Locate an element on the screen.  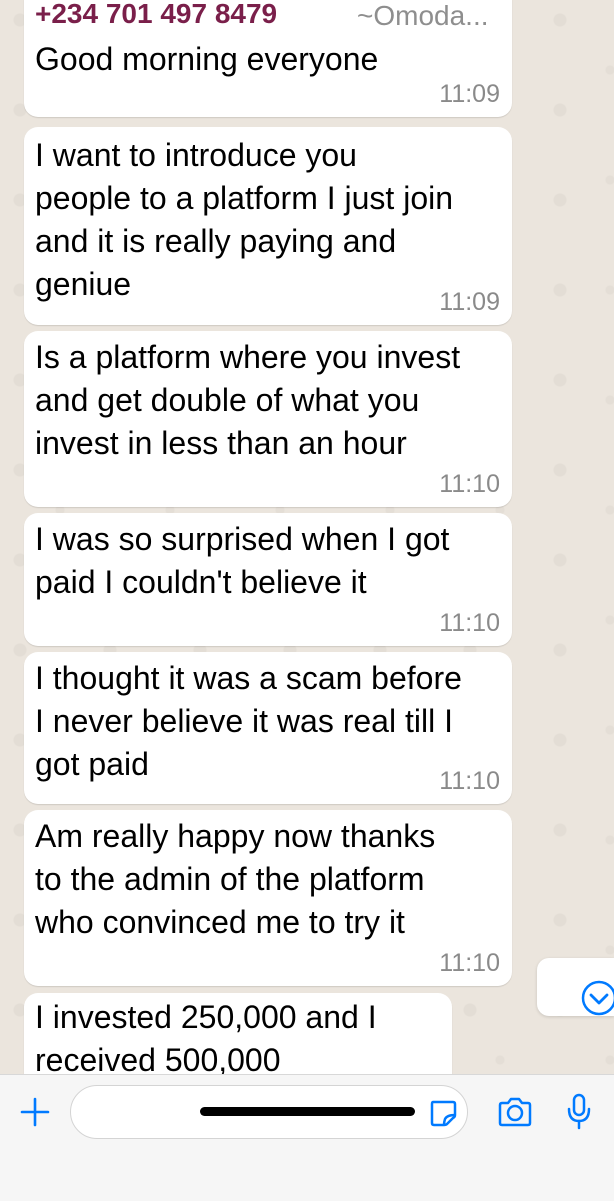
sender-phone: +234 701 497 8479 is located at coordinates (156, 15).